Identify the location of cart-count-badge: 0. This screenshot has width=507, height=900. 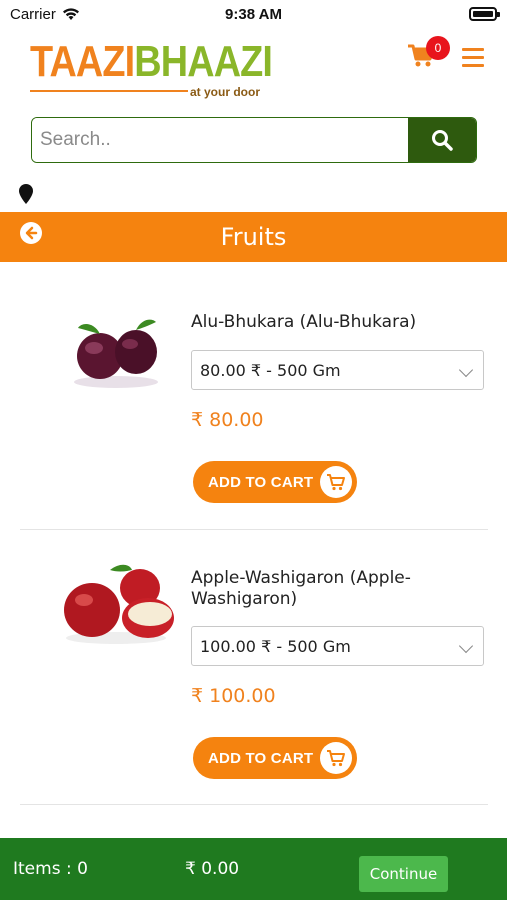
(438, 48).